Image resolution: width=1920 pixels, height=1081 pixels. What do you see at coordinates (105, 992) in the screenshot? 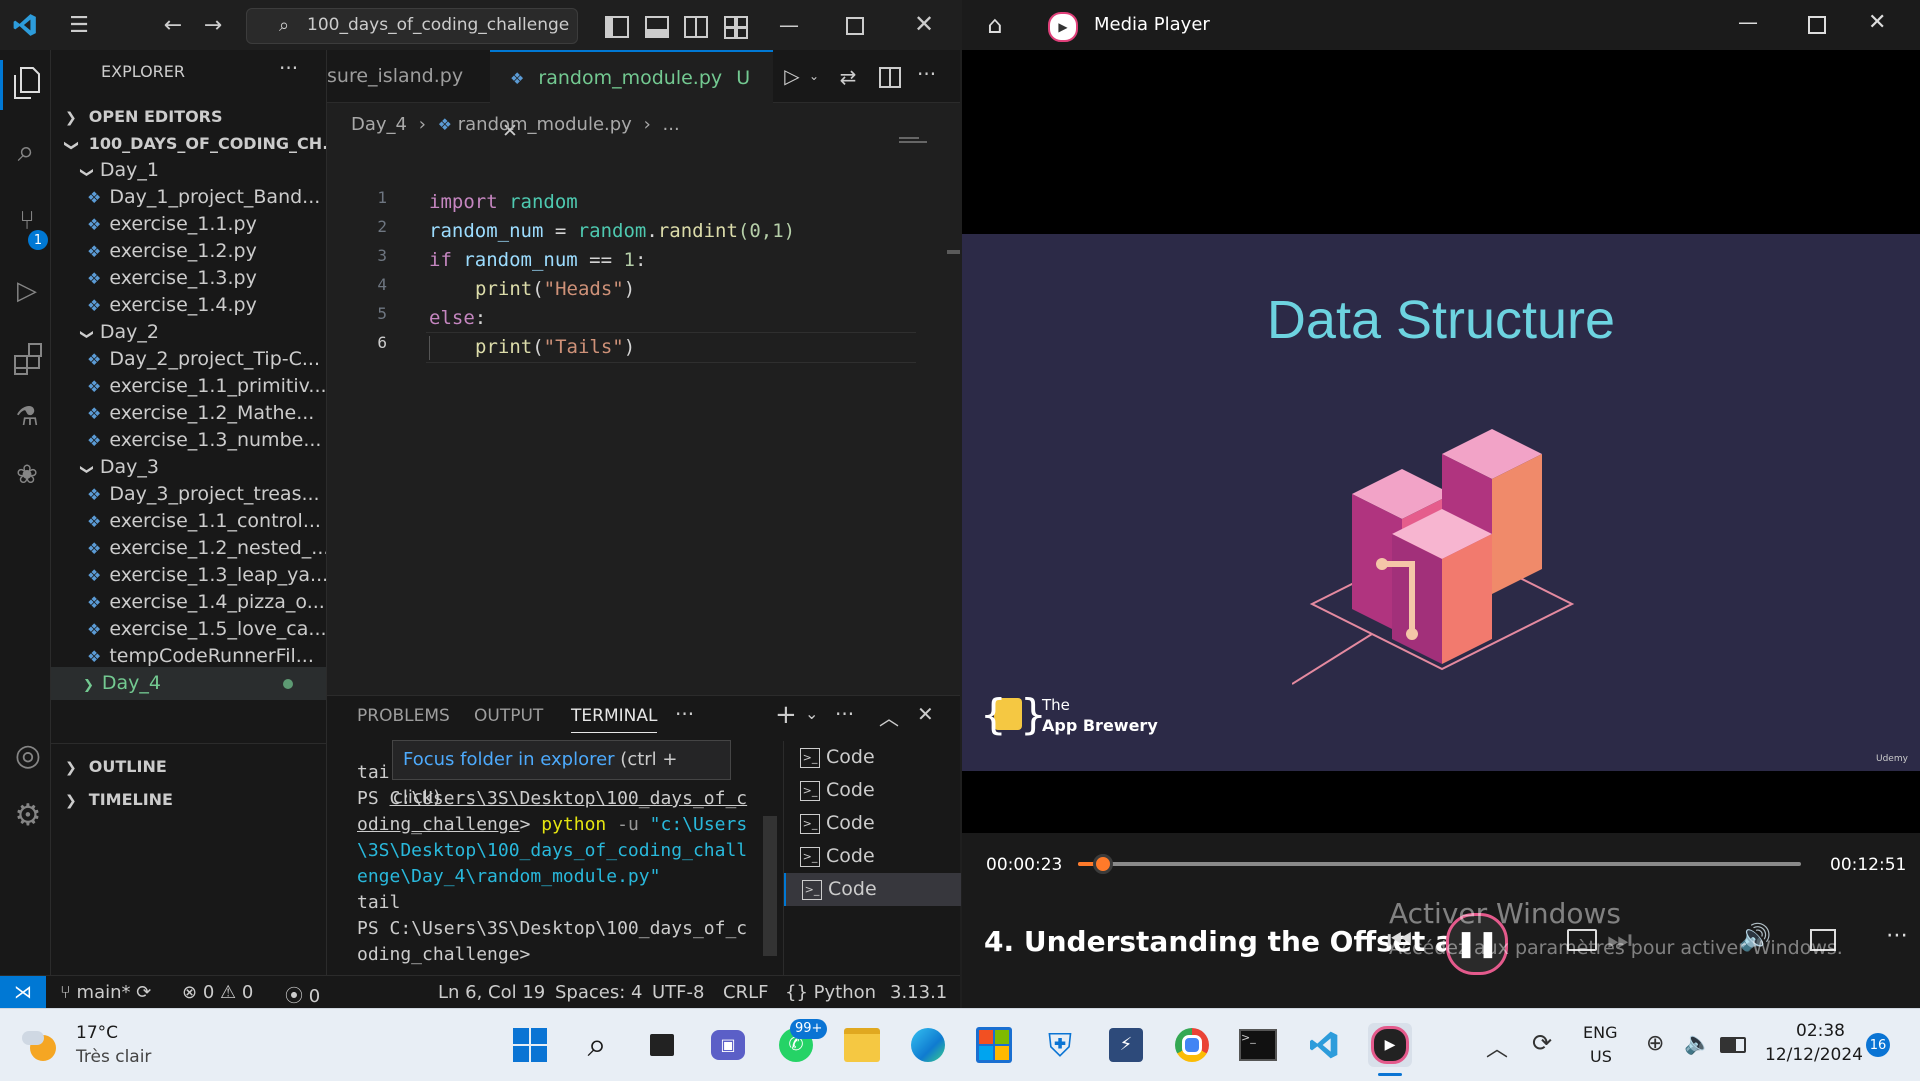
I see `branch-indicator: ⑂ main* ⟳` at bounding box center [105, 992].